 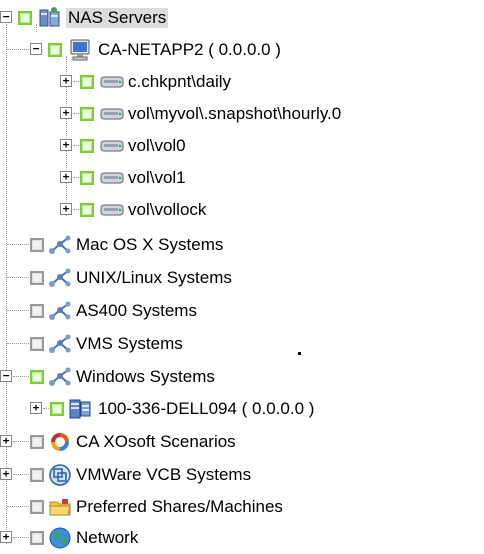 What do you see at coordinates (242, 311) in the screenshot?
I see `tree-item-as400: AS400 Systems` at bounding box center [242, 311].